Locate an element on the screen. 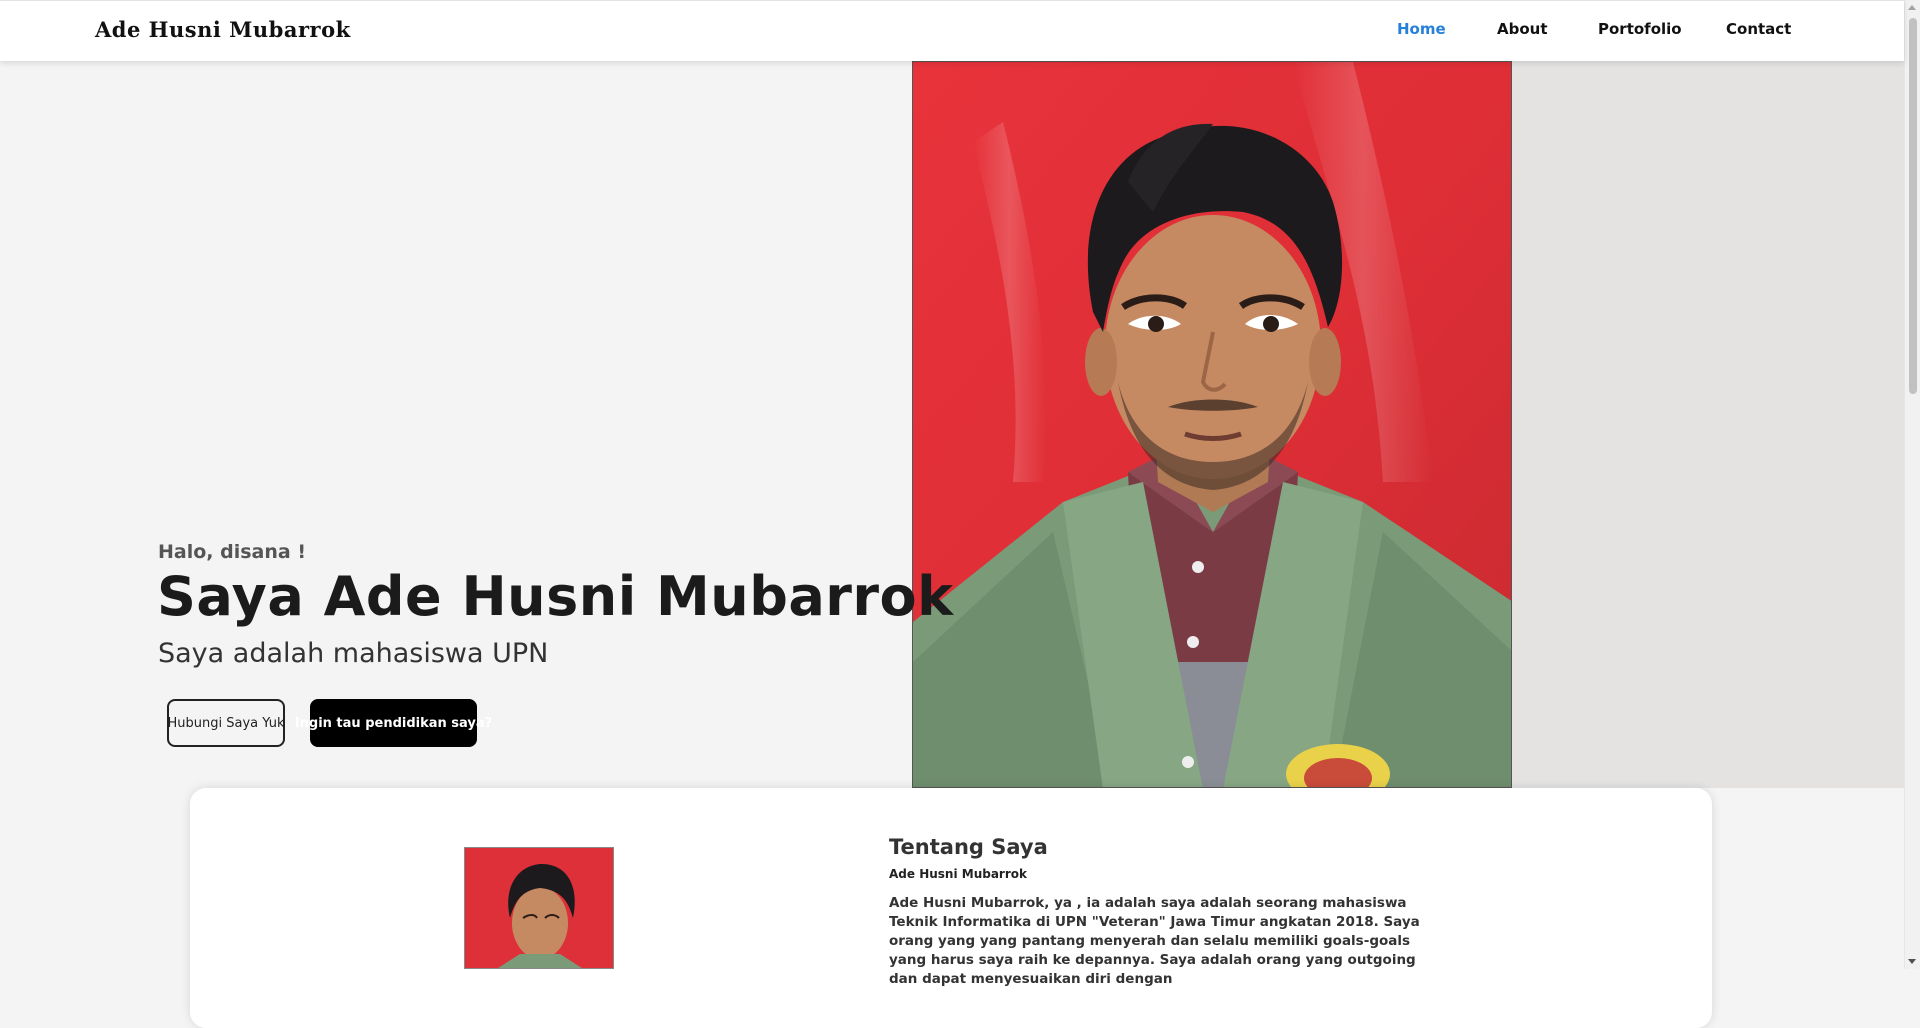  scrollbar-thumb is located at coordinates (1913, 206).